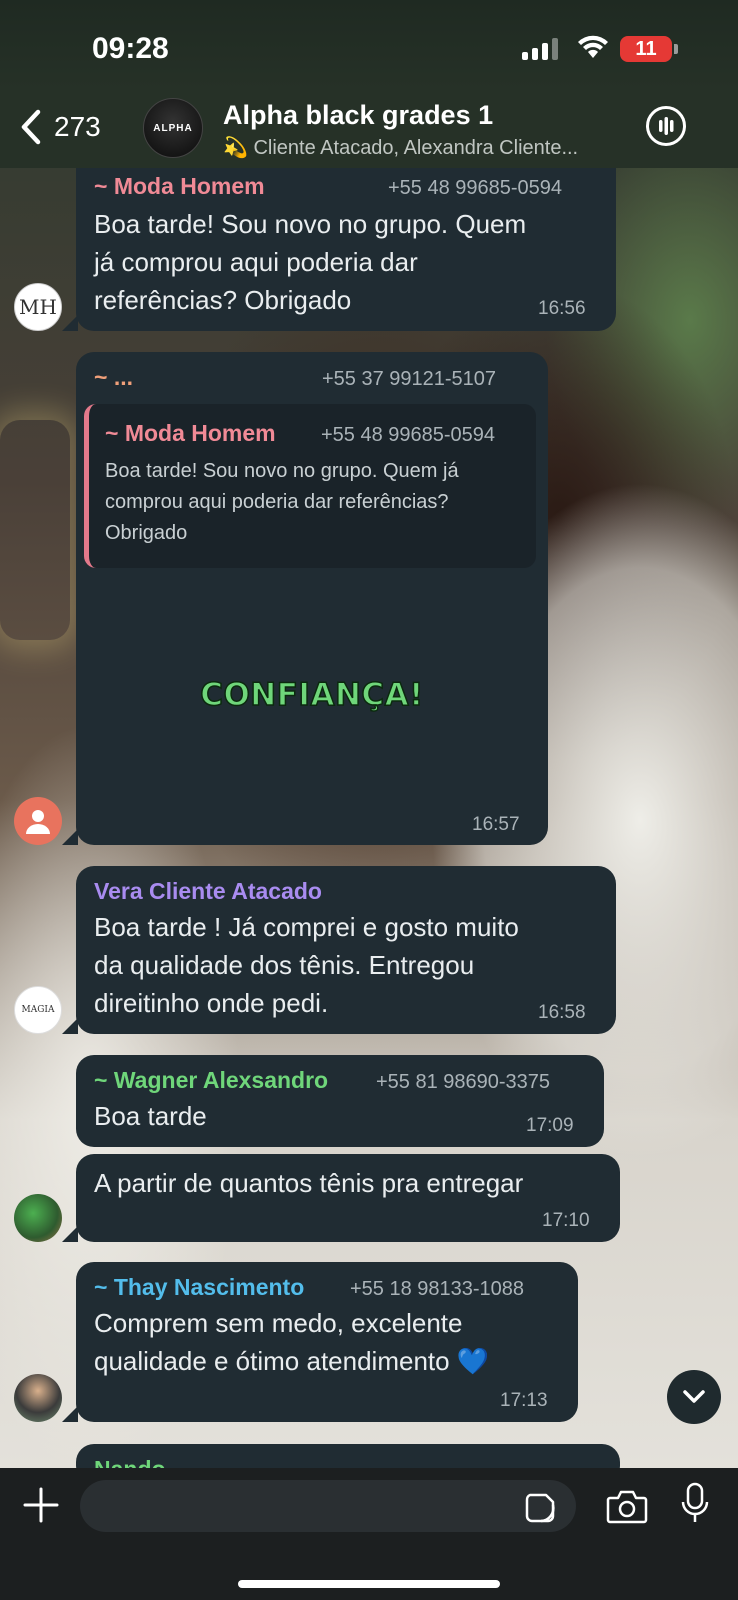 This screenshot has width=738, height=1600. I want to click on avatar: MH, so click(38, 307).